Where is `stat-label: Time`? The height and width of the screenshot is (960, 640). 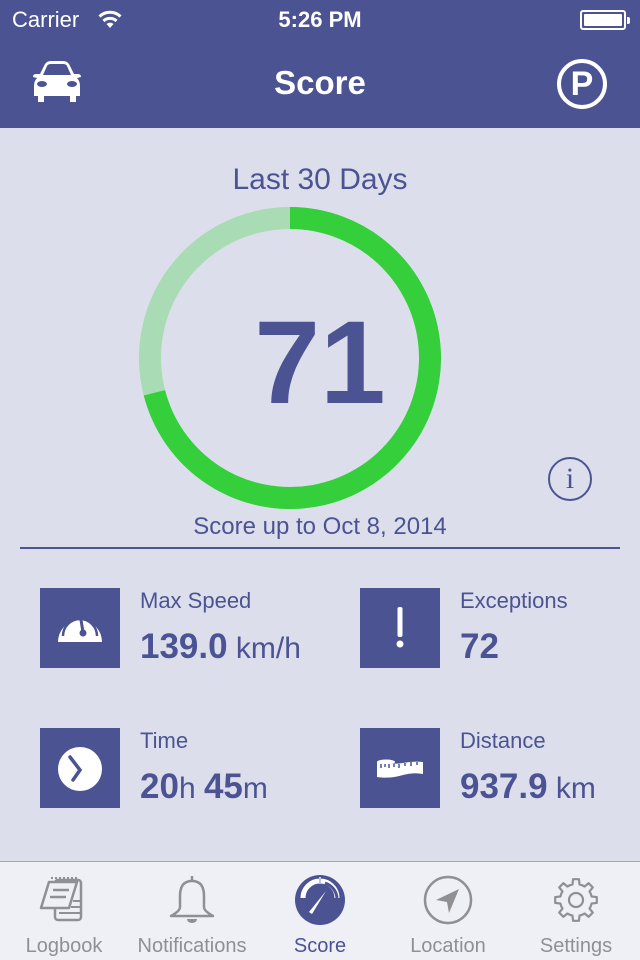
stat-label: Time is located at coordinates (164, 740).